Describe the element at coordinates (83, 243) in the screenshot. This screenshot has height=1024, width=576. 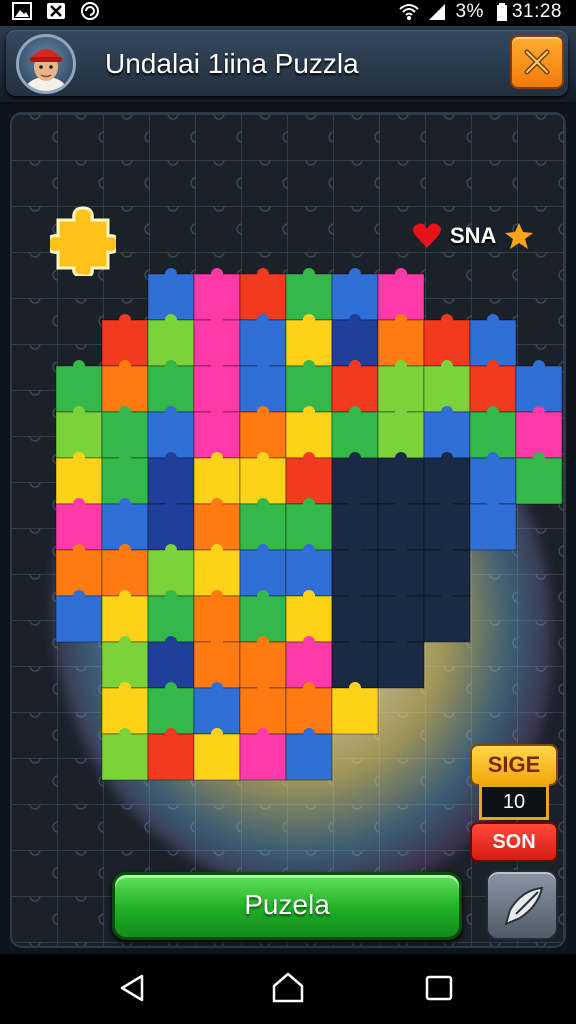
I see `loose-puzzle-piece` at that location.